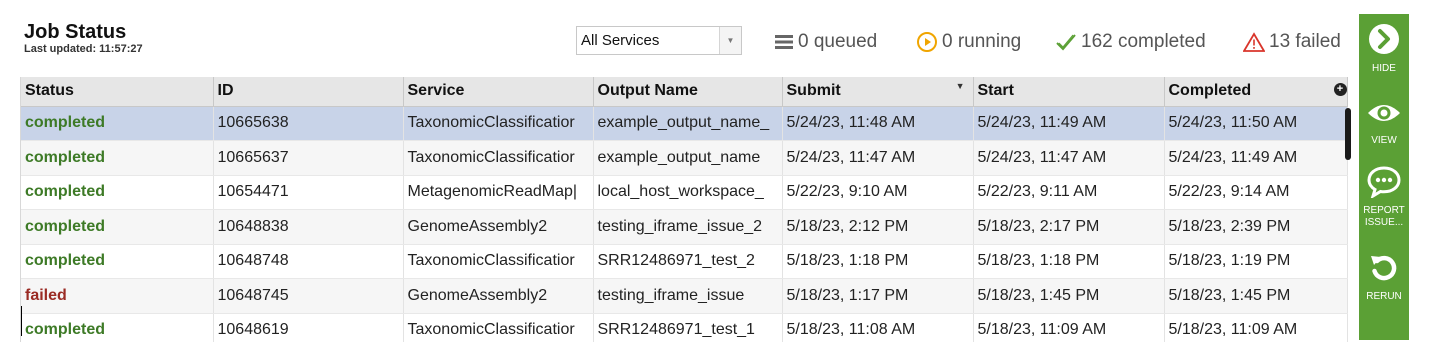 The height and width of the screenshot is (350, 1442). I want to click on page-title: Job Status, so click(75, 32).